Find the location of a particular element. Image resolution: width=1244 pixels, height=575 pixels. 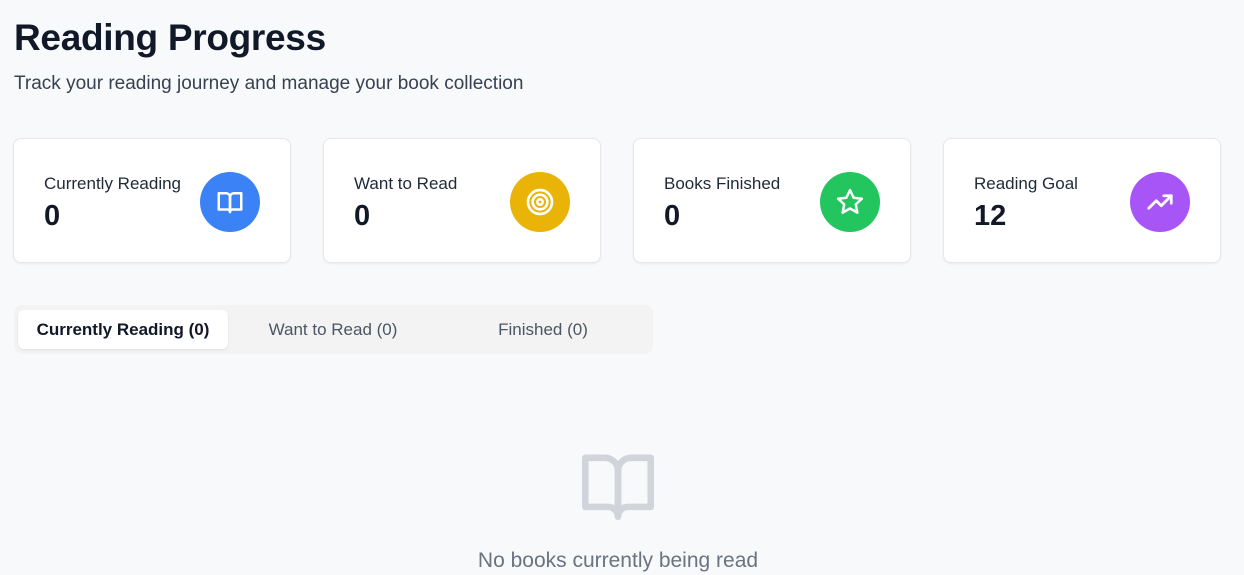

star-icon is located at coordinates (850, 202).